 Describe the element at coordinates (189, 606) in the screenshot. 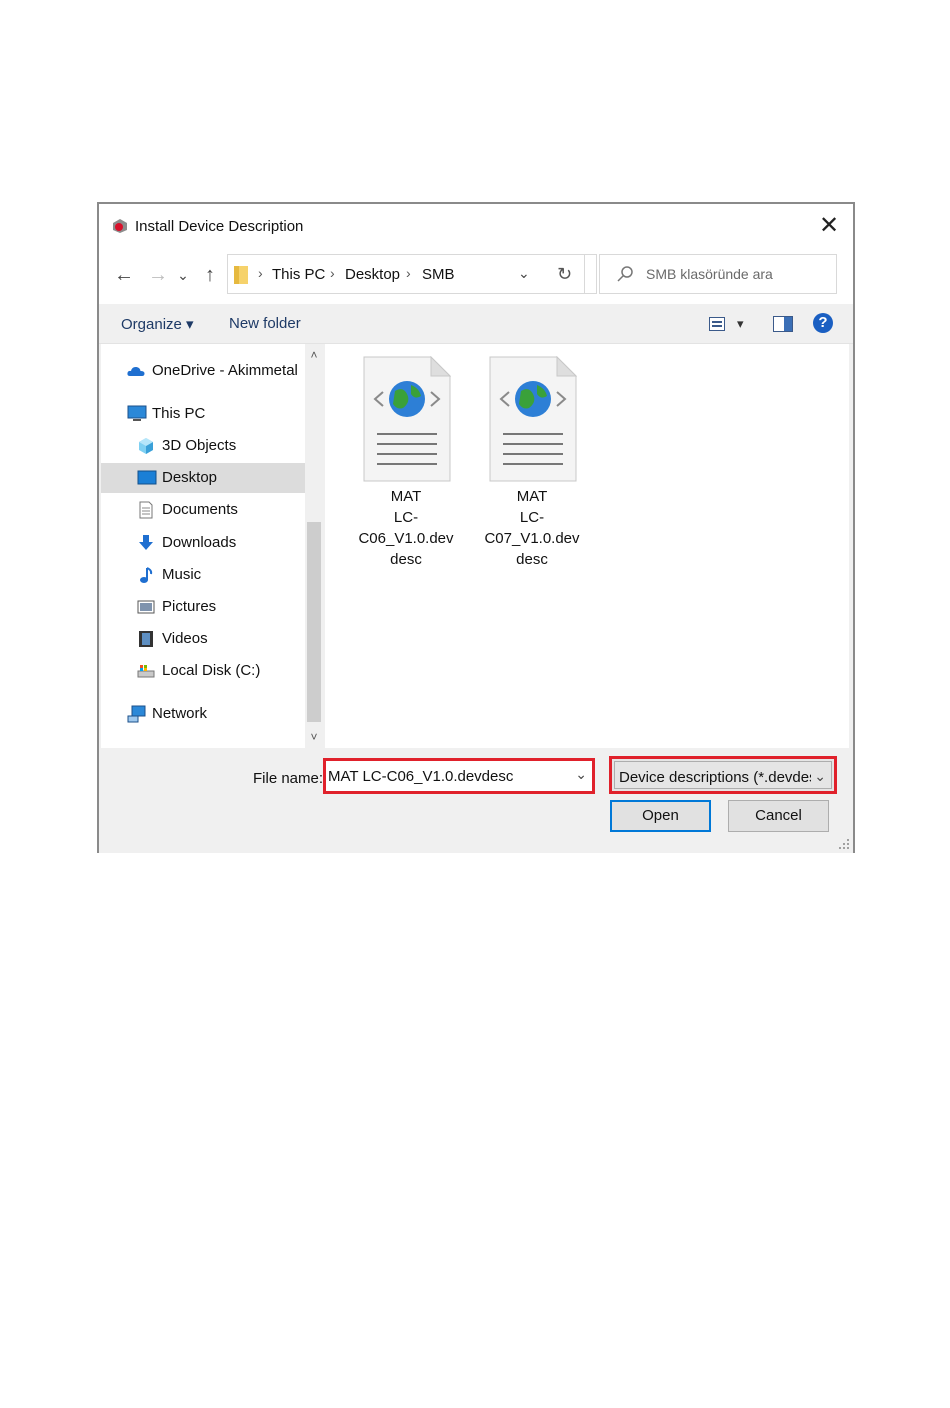

I see `sidebar-item-label: Pictures` at that location.